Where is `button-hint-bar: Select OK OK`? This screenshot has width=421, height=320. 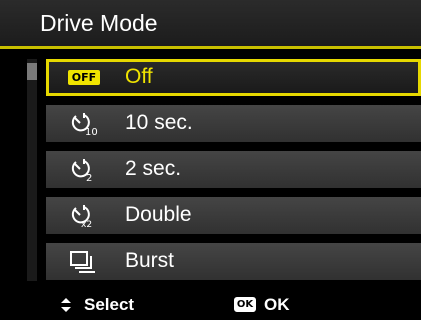 button-hint-bar: Select OK OK is located at coordinates (210, 305).